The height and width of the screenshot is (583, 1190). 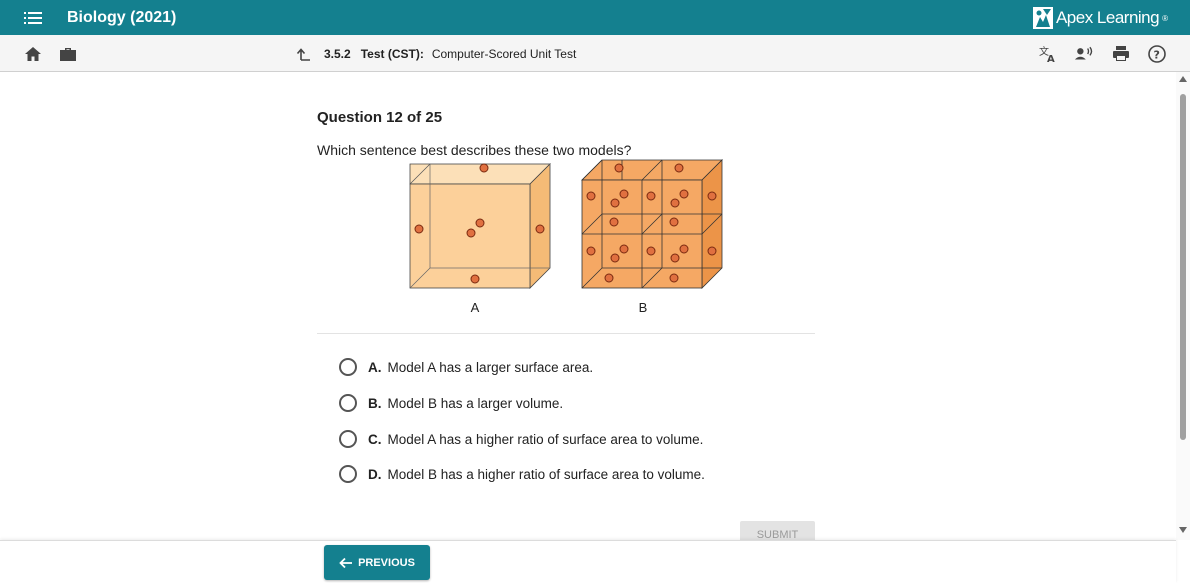 I want to click on answer-choice-a: A. Model A has a larger surface area., so click(x=466, y=367).